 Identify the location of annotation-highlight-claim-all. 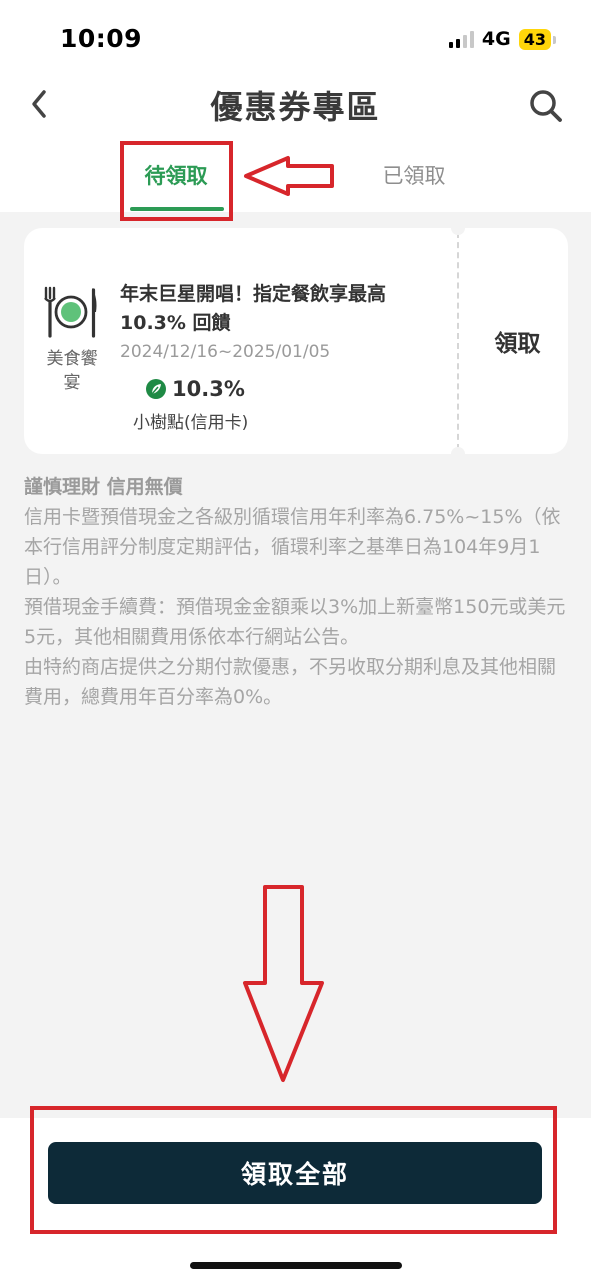
(293, 1170).